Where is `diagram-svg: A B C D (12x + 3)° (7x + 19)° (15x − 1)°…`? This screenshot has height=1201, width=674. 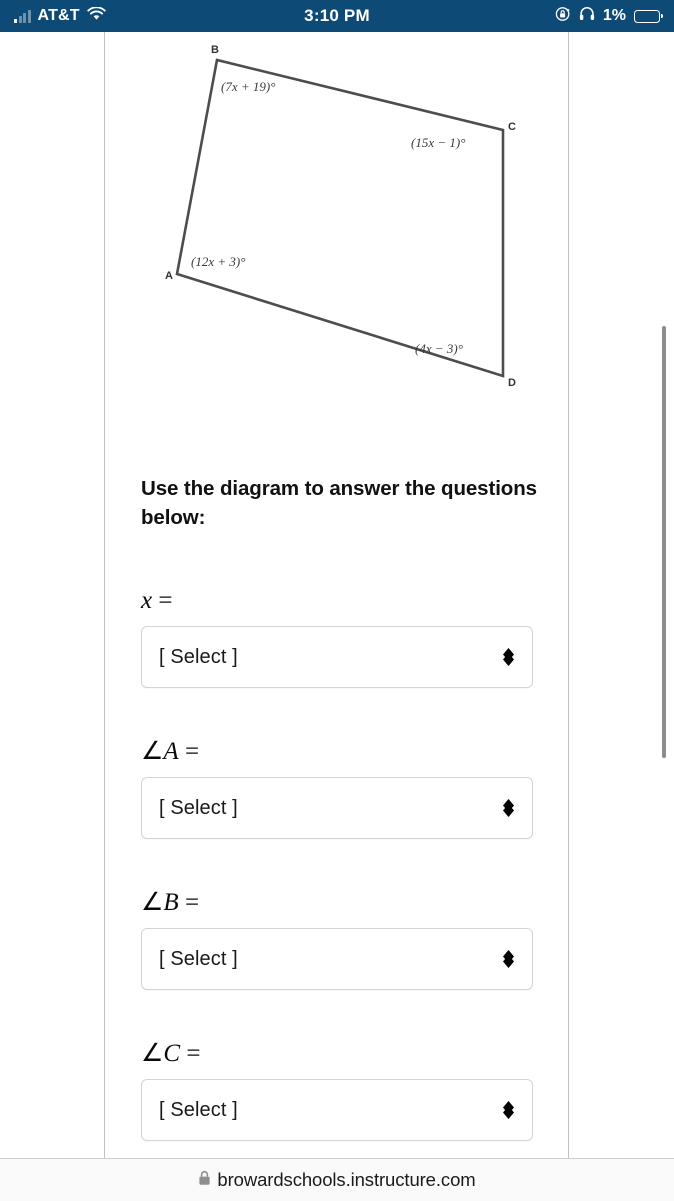
diagram-svg: A B C D (12x + 3)° (7x + 19)° (15x − 1)°… is located at coordinates (340, 216).